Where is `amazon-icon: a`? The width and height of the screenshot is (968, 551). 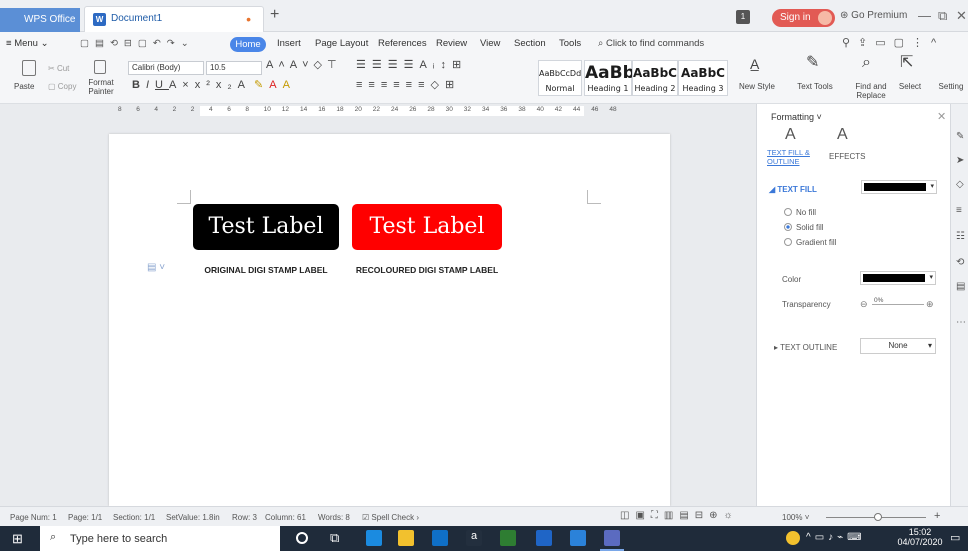 amazon-icon: a is located at coordinates (474, 538).